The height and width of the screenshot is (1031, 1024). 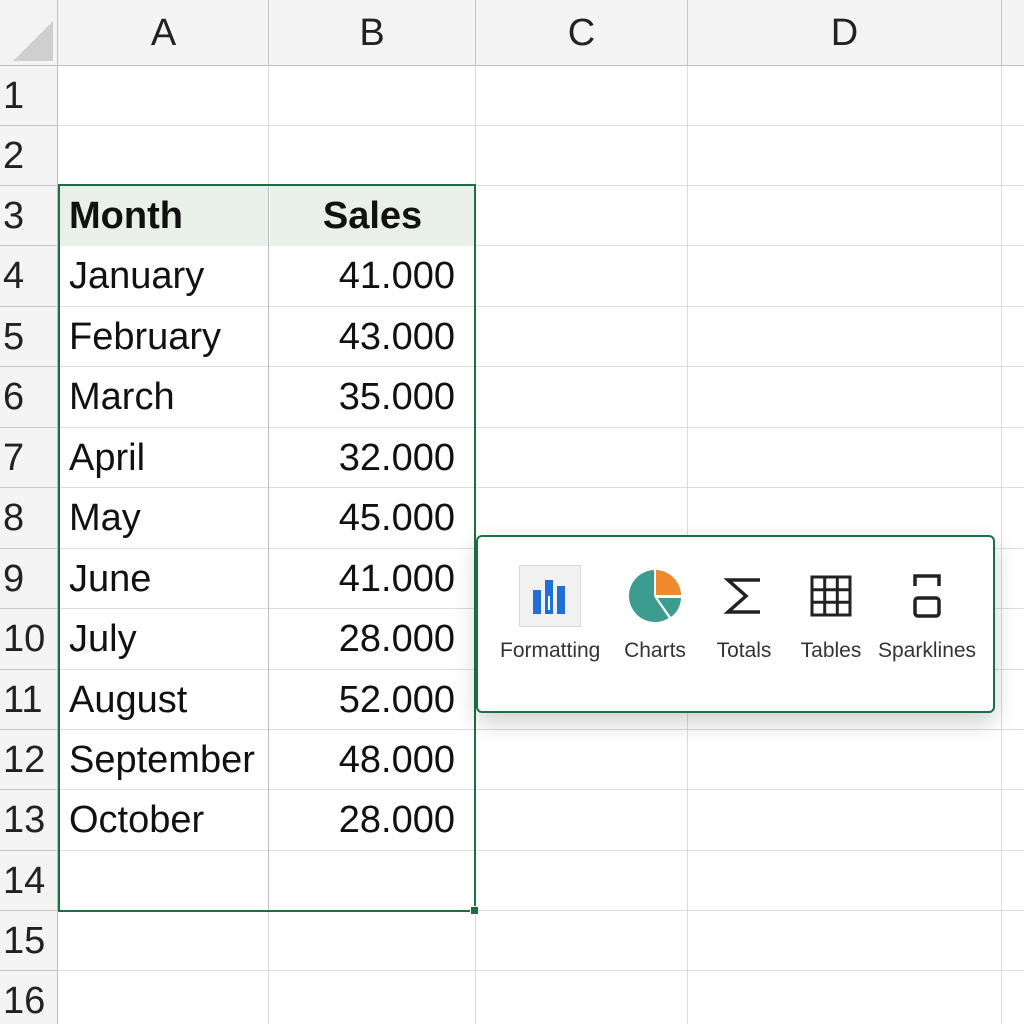 What do you see at coordinates (372, 33) in the screenshot?
I see `column-header-b: B` at bounding box center [372, 33].